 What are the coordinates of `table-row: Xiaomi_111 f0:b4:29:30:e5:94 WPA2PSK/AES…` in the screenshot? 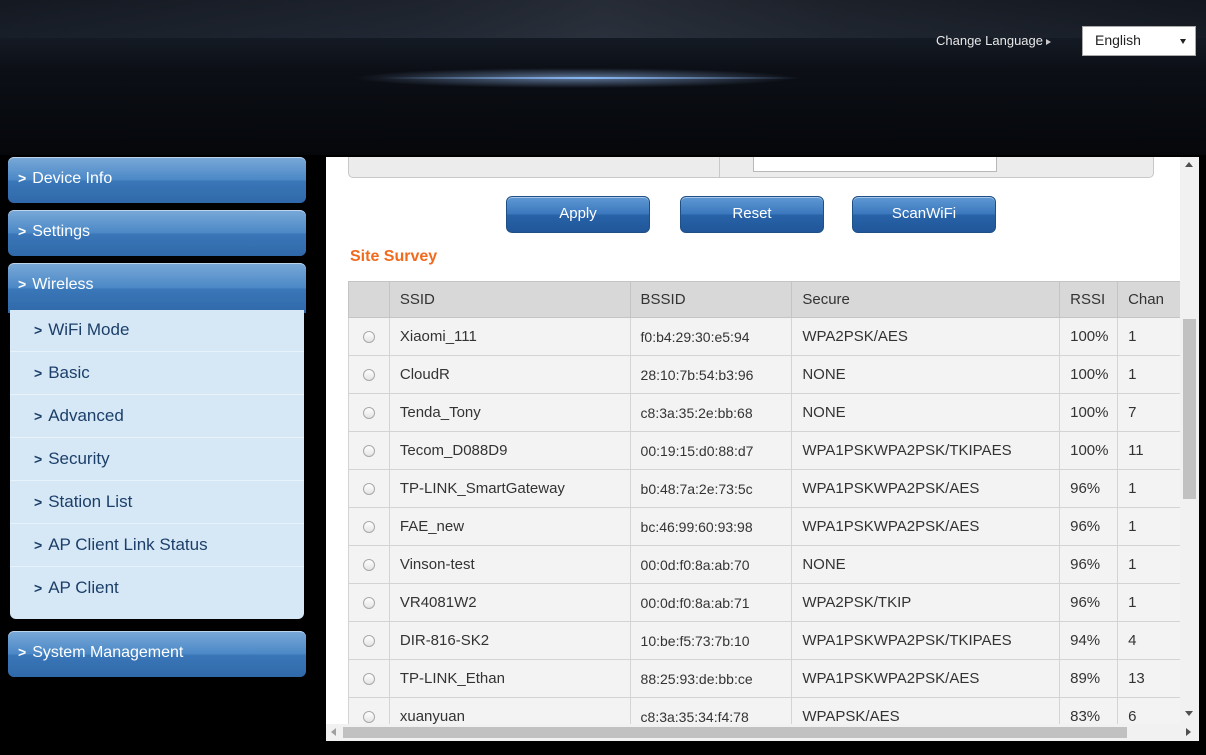 It's located at (765, 336).